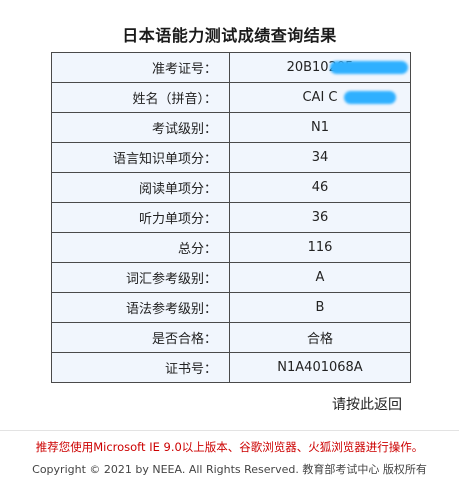 The image size is (459, 487). Describe the element at coordinates (140, 217) in the screenshot. I see `listening-label: 听力单项分：` at that location.